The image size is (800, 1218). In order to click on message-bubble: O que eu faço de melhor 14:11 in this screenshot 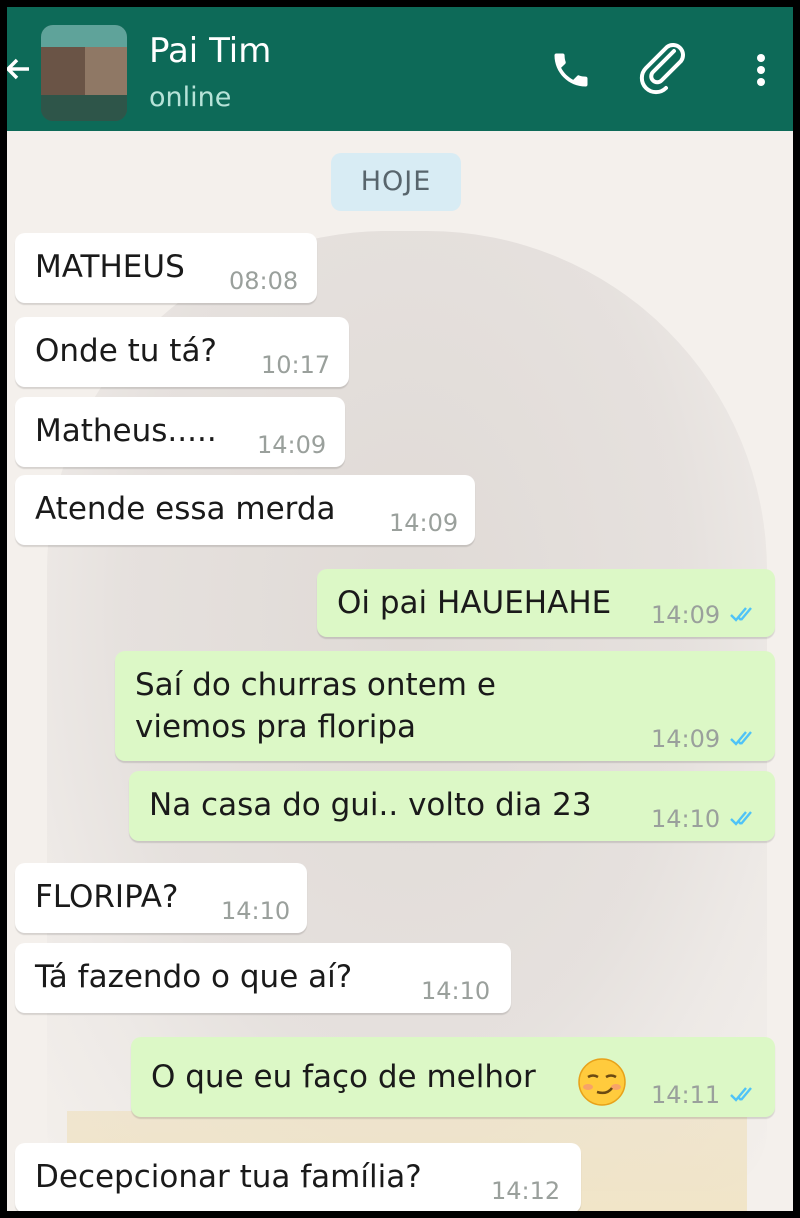, I will do `click(453, 1077)`.